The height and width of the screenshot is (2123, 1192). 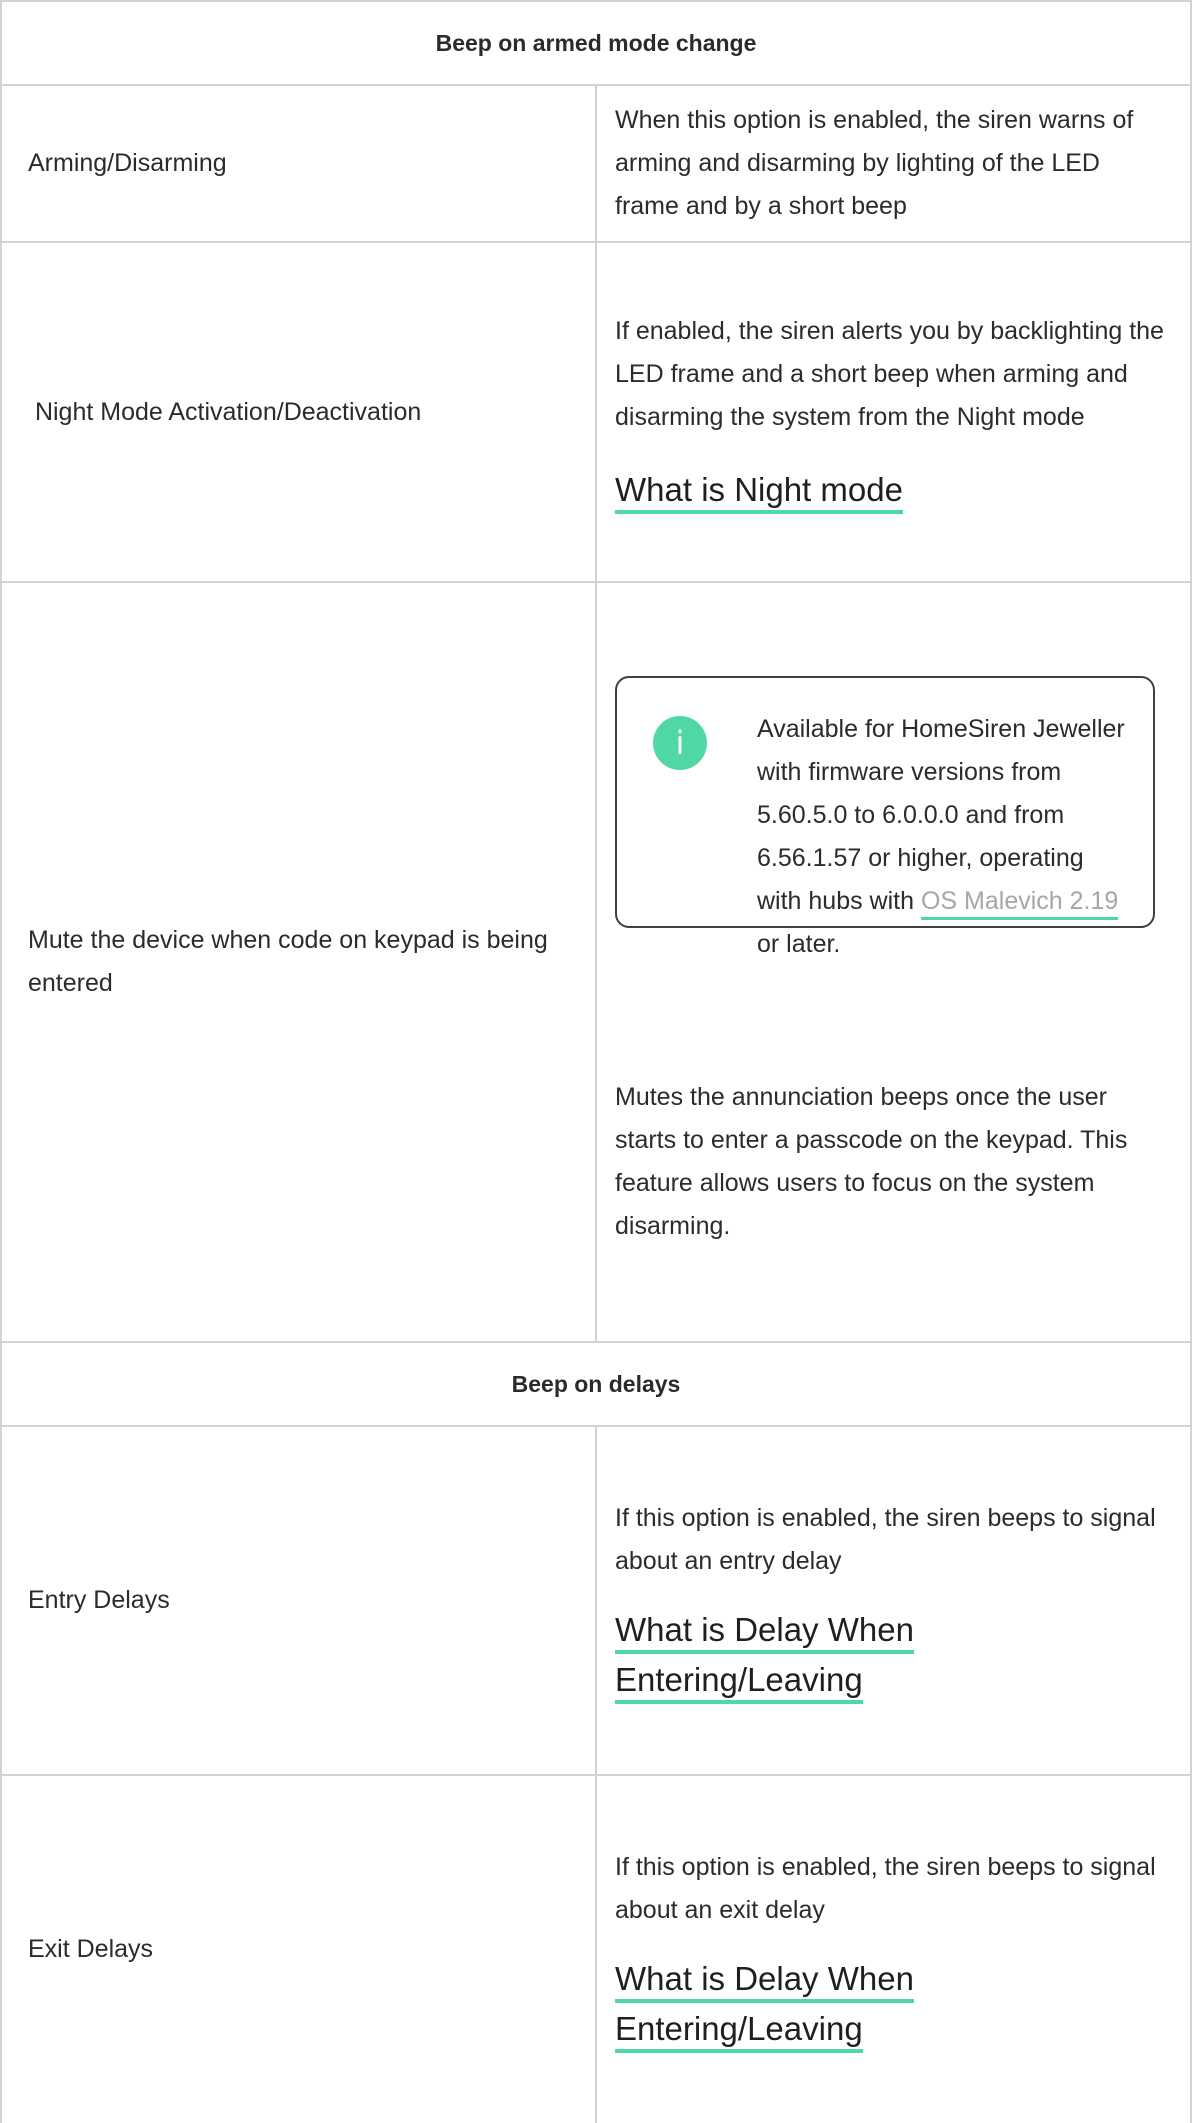 I want to click on info-icon: i, so click(x=680, y=743).